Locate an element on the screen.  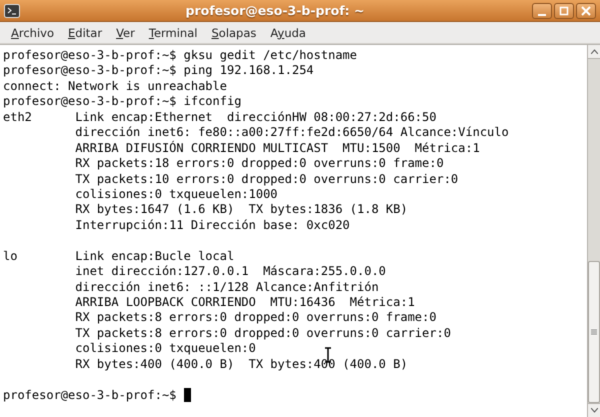
window-title: profesor@eso-3-b-prof: ~ is located at coordinates (275, 10).